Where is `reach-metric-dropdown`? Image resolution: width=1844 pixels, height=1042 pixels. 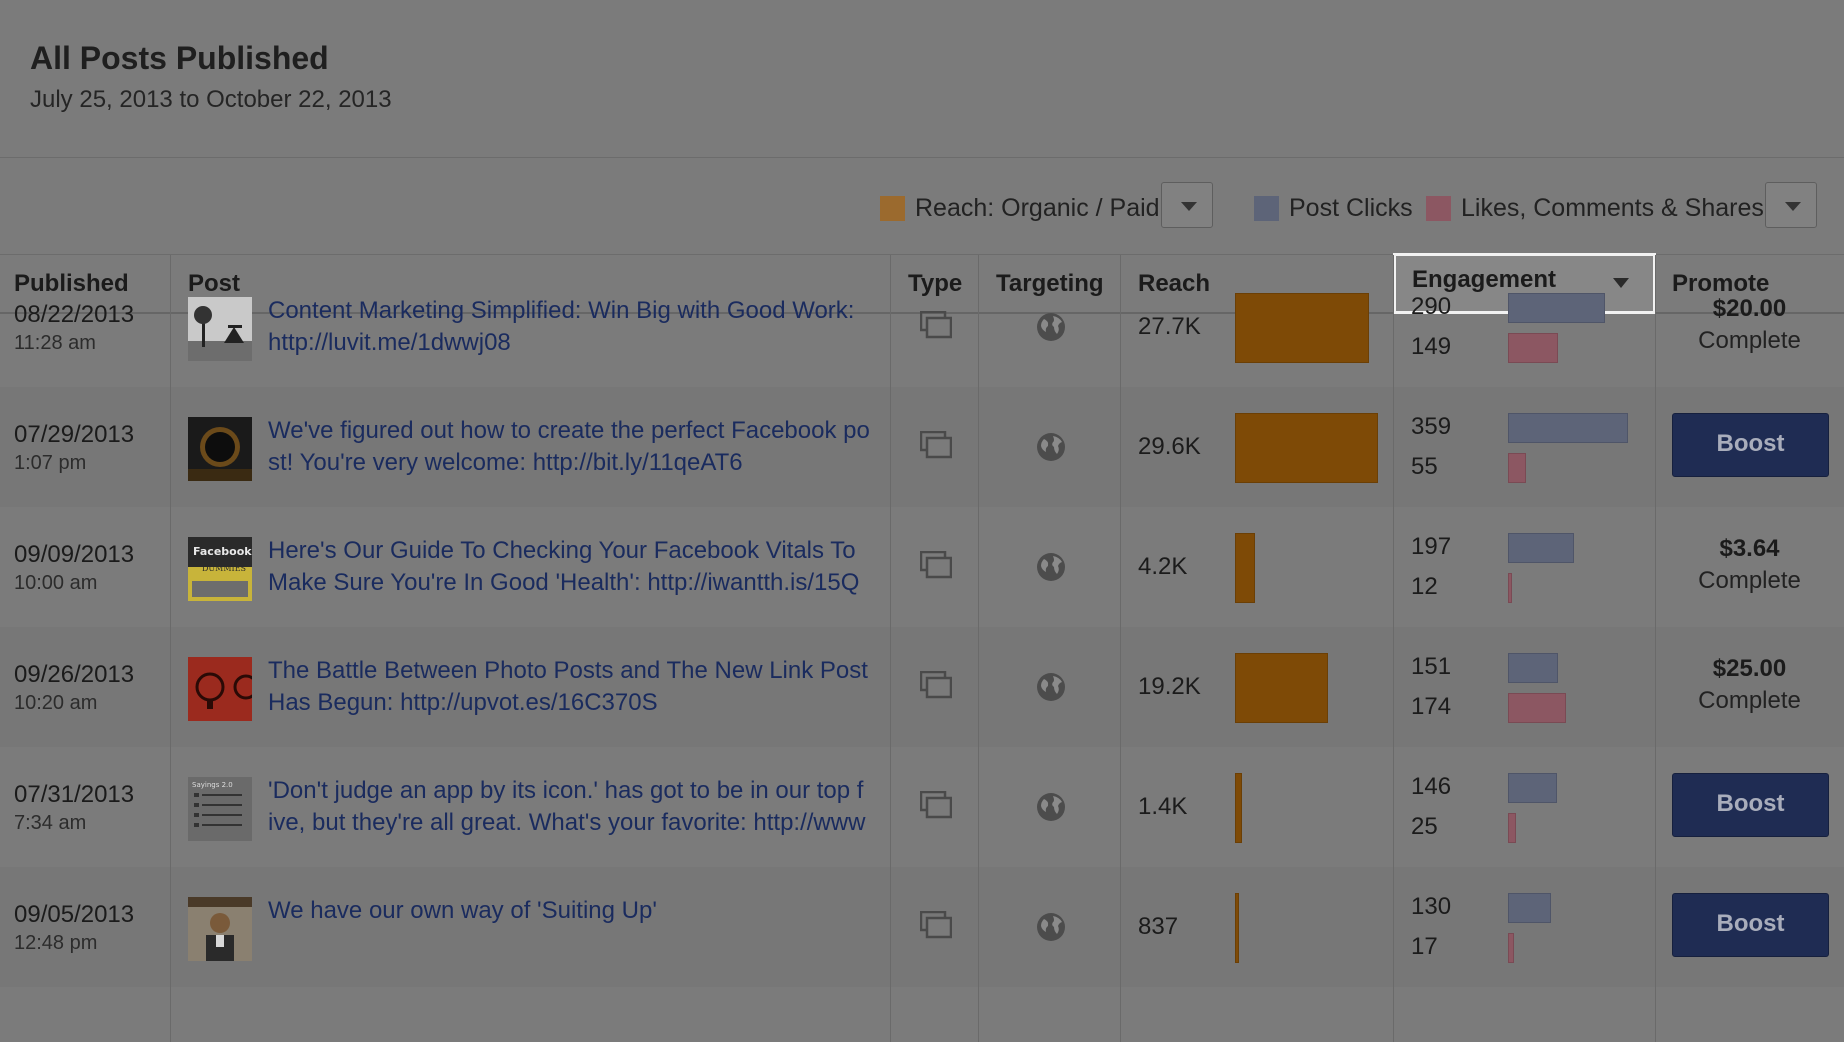
reach-metric-dropdown is located at coordinates (1187, 205).